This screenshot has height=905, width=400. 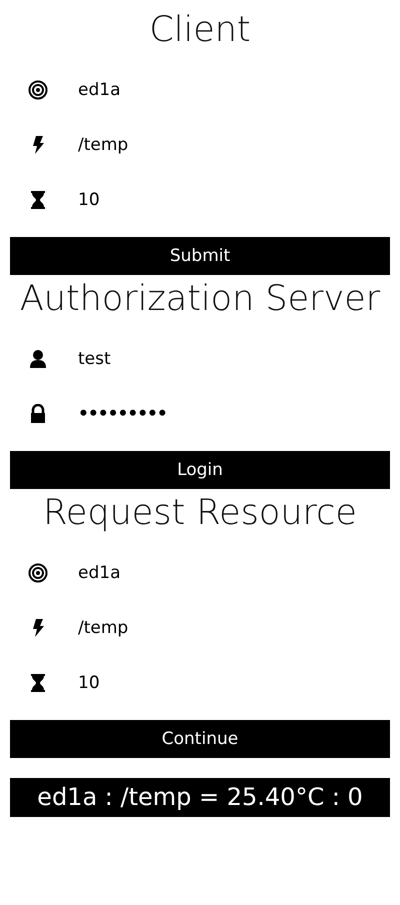 What do you see at coordinates (200, 470) in the screenshot?
I see `action-button: Login` at bounding box center [200, 470].